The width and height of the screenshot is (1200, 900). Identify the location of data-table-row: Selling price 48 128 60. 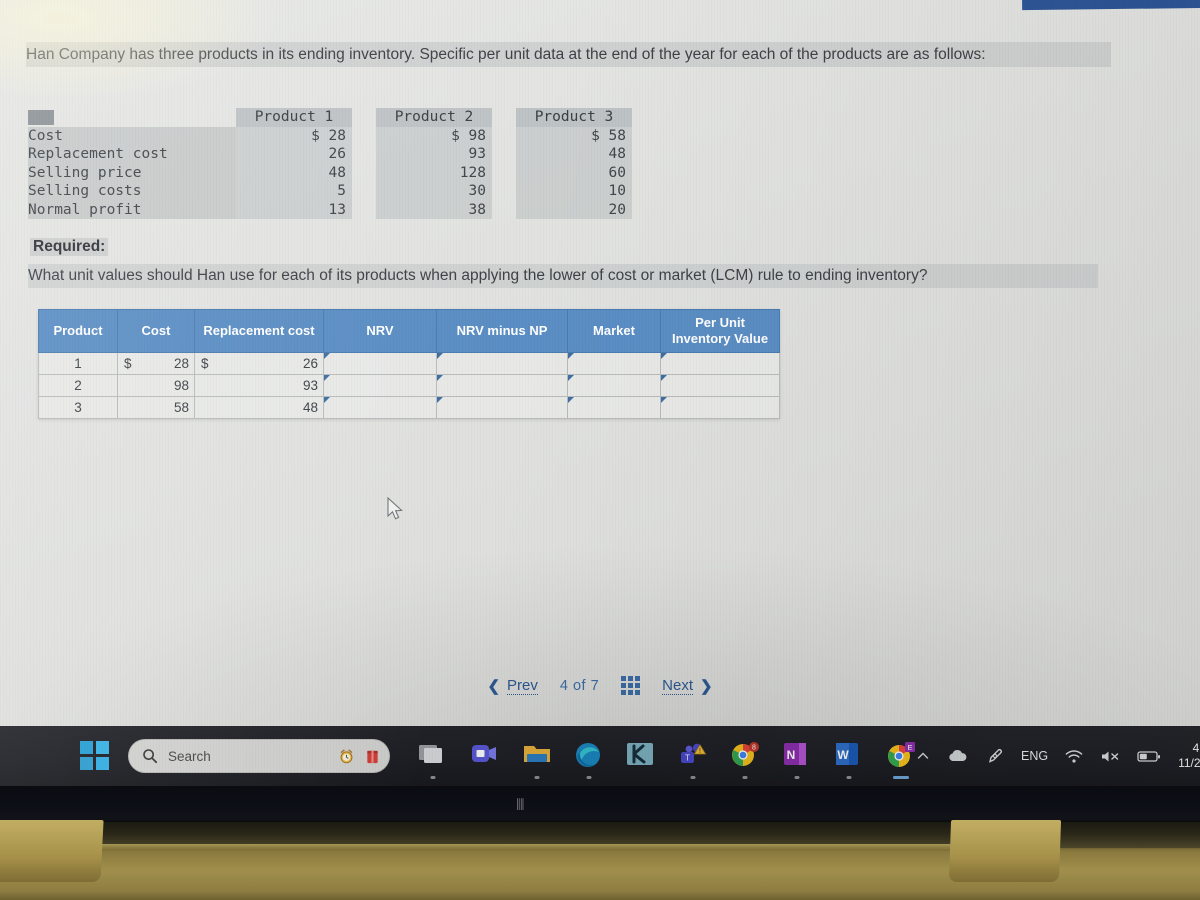
(330, 173).